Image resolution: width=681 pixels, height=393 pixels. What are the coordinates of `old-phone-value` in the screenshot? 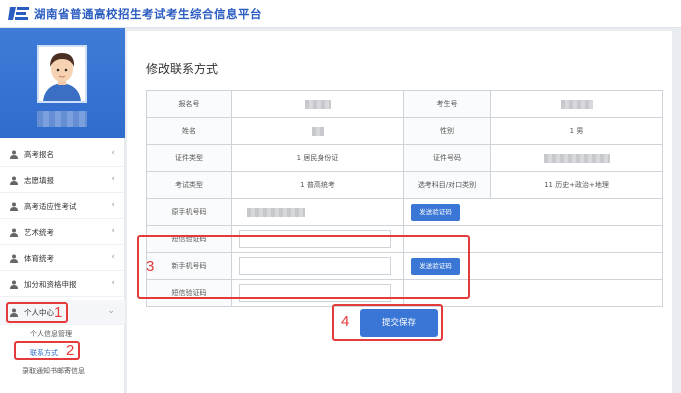 It's located at (317, 212).